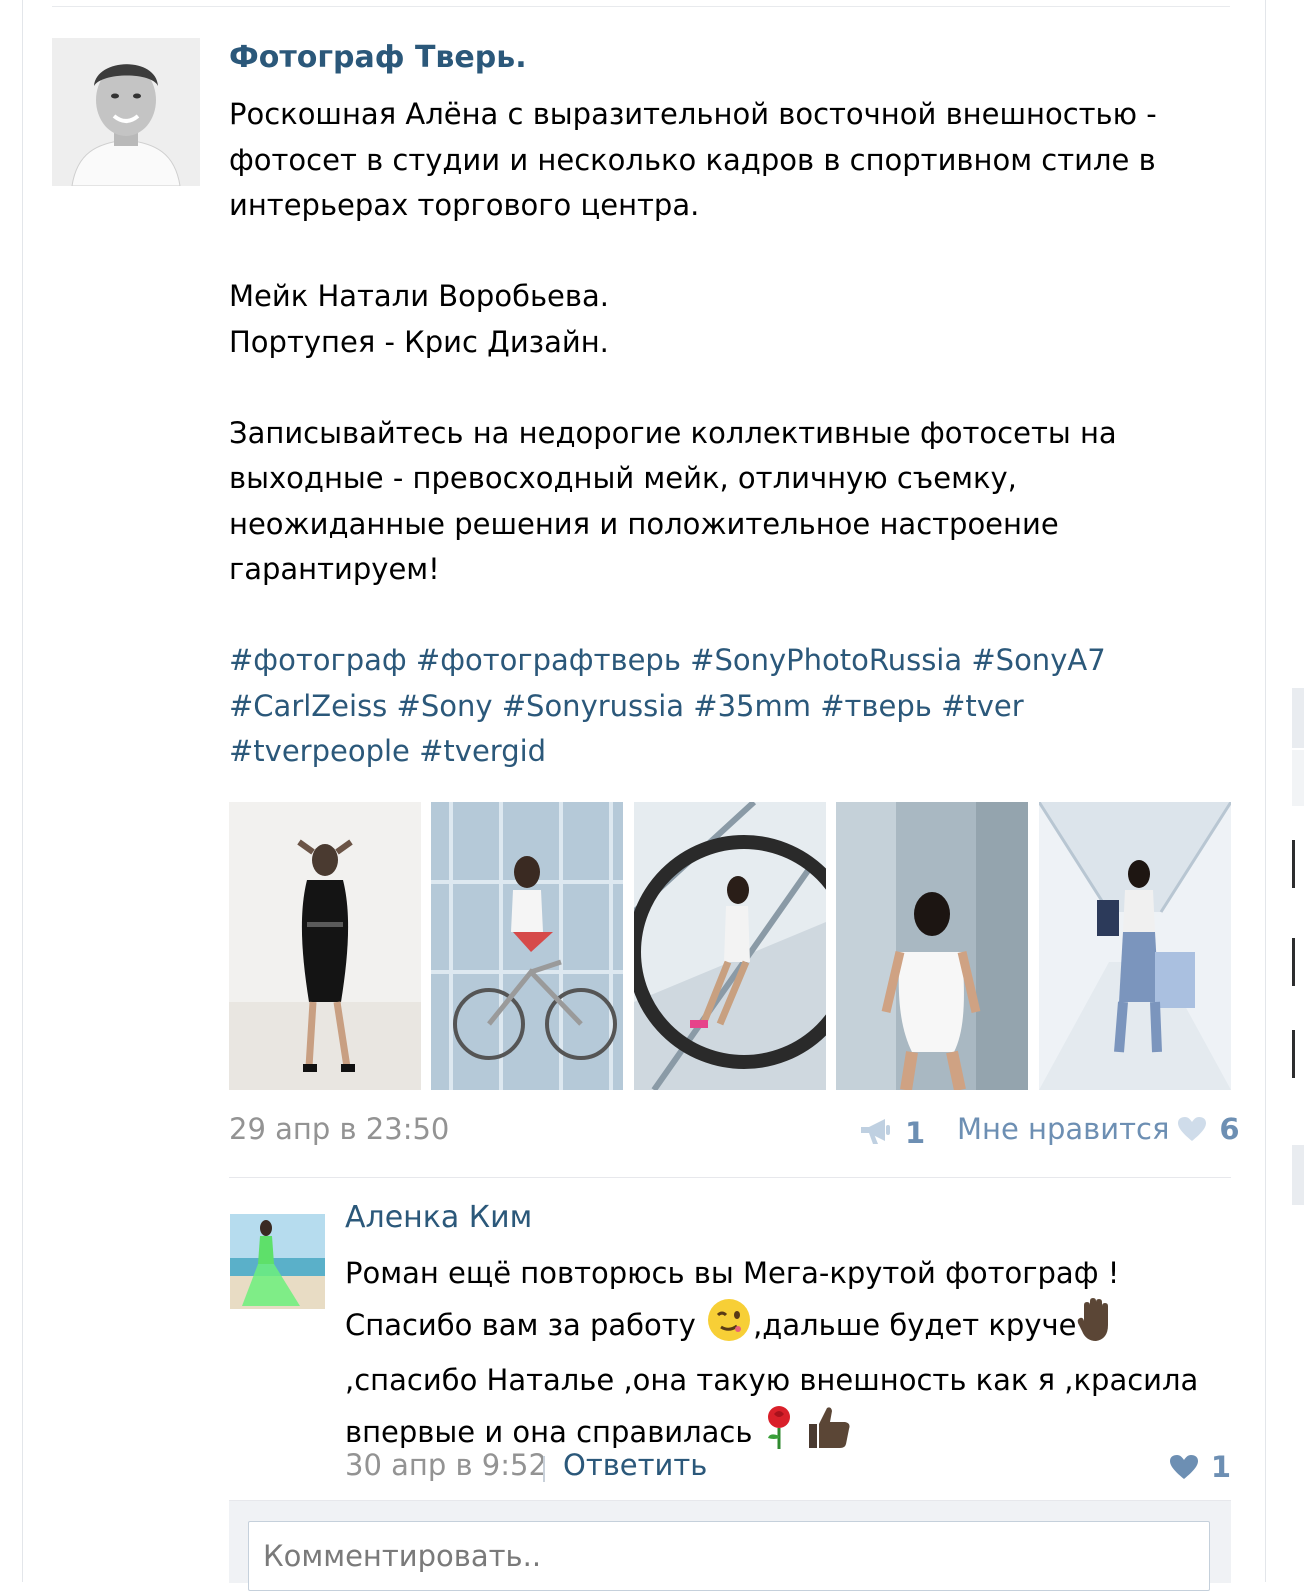 The height and width of the screenshot is (1591, 1304). Describe the element at coordinates (544, 1469) in the screenshot. I see `separator` at that location.